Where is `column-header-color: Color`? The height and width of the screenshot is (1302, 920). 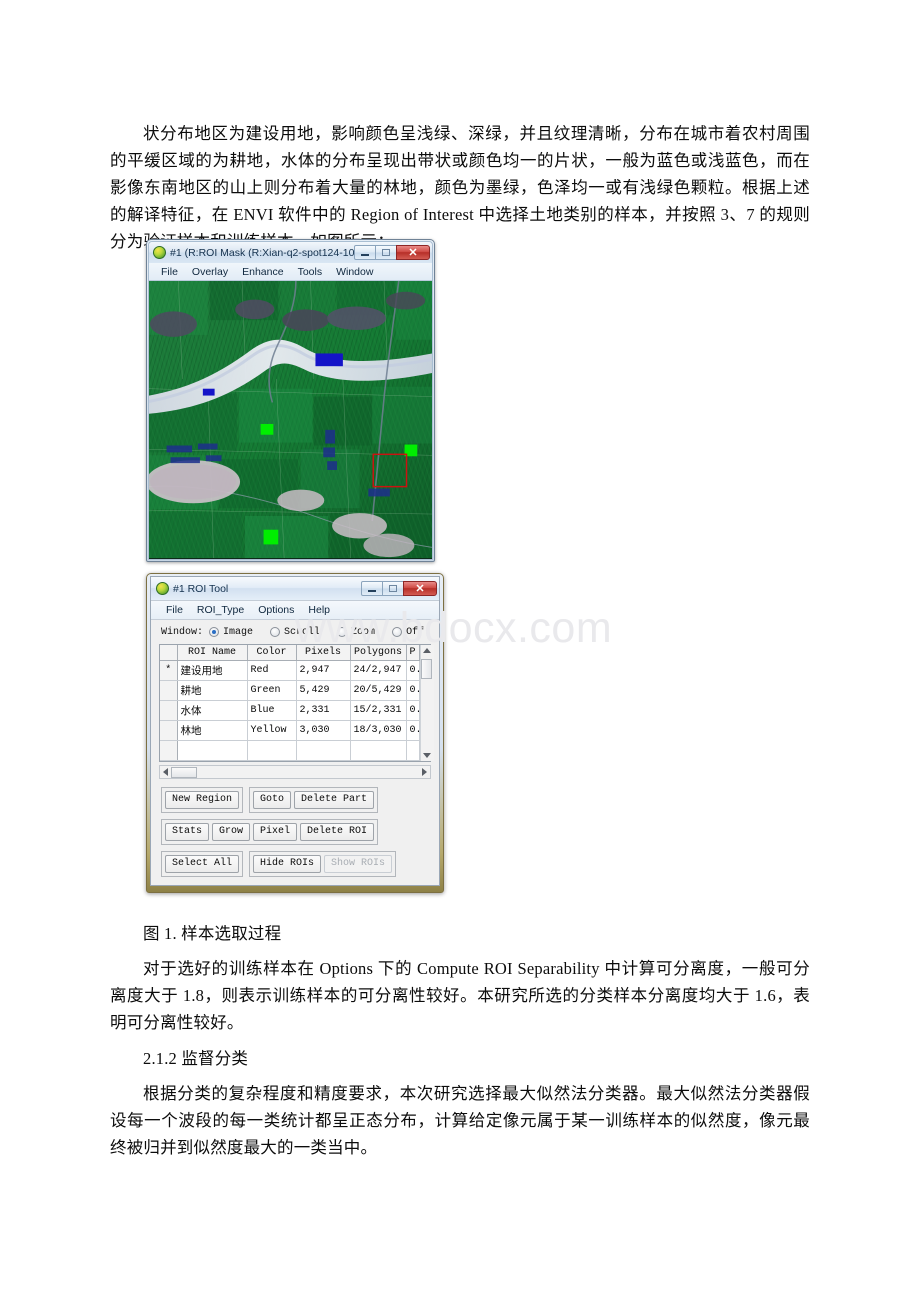
column-header-color: Color is located at coordinates (272, 653).